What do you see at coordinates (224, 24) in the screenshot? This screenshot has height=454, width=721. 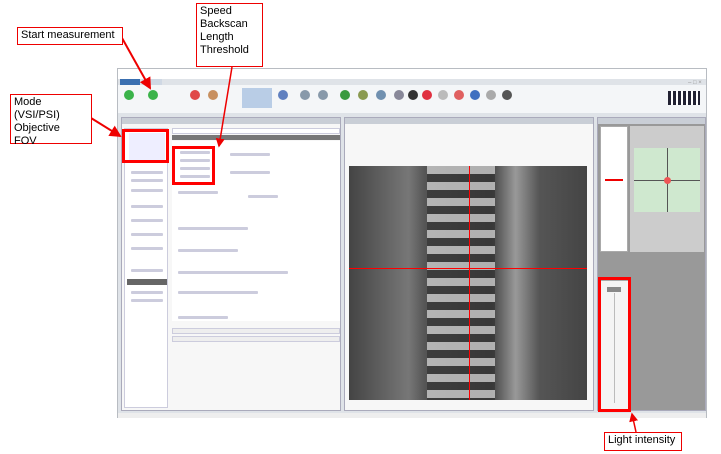 I see `annotation-text: Backscan` at bounding box center [224, 24].